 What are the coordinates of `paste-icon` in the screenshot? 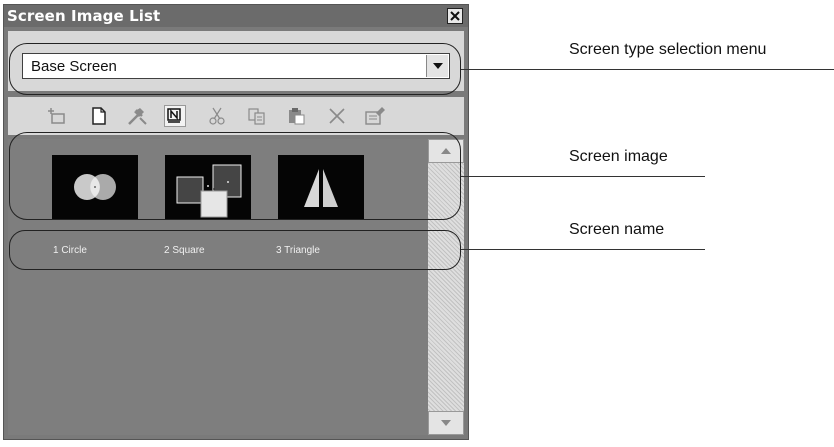 It's located at (297, 116).